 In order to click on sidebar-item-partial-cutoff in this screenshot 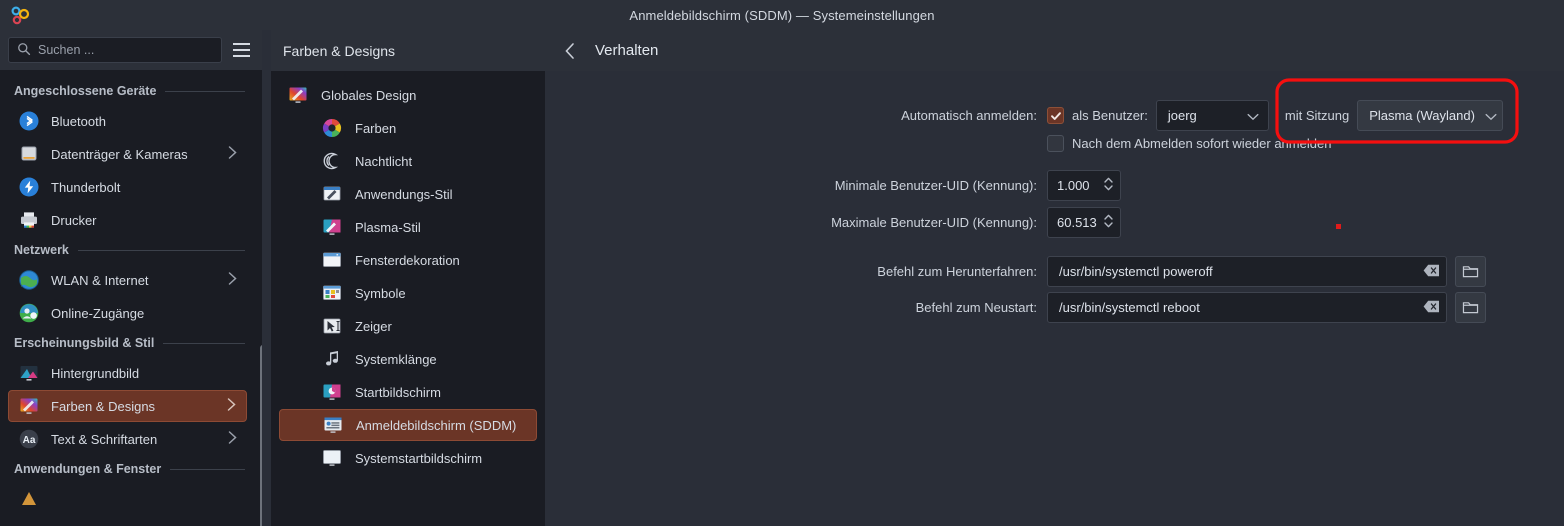, I will do `click(127, 499)`.